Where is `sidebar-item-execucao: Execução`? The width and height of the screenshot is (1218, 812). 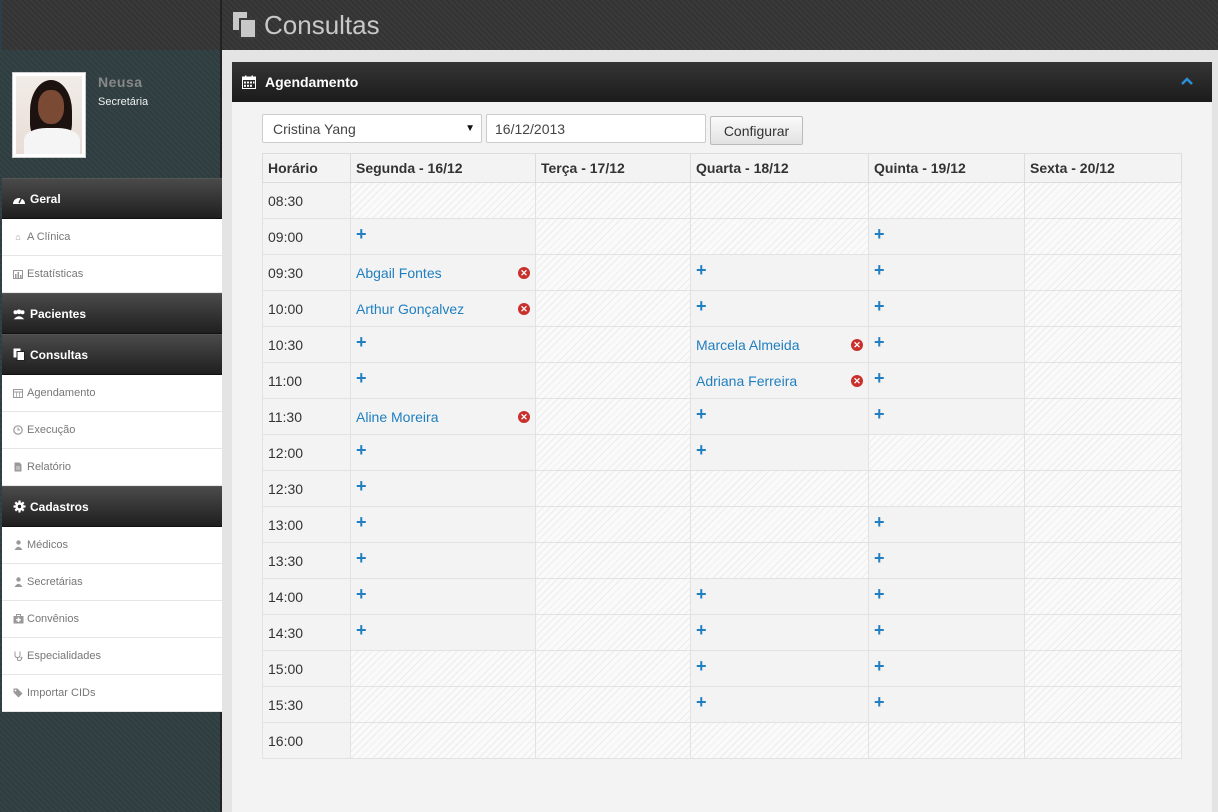
sidebar-item-execucao: Execução is located at coordinates (112, 430).